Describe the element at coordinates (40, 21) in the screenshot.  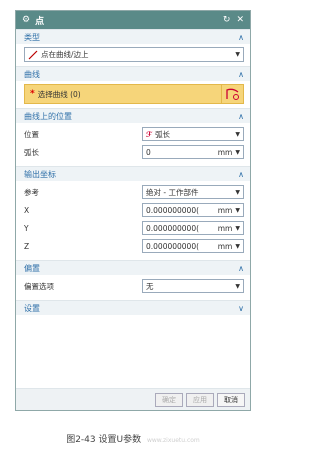
I see `dialog-title: 点` at that location.